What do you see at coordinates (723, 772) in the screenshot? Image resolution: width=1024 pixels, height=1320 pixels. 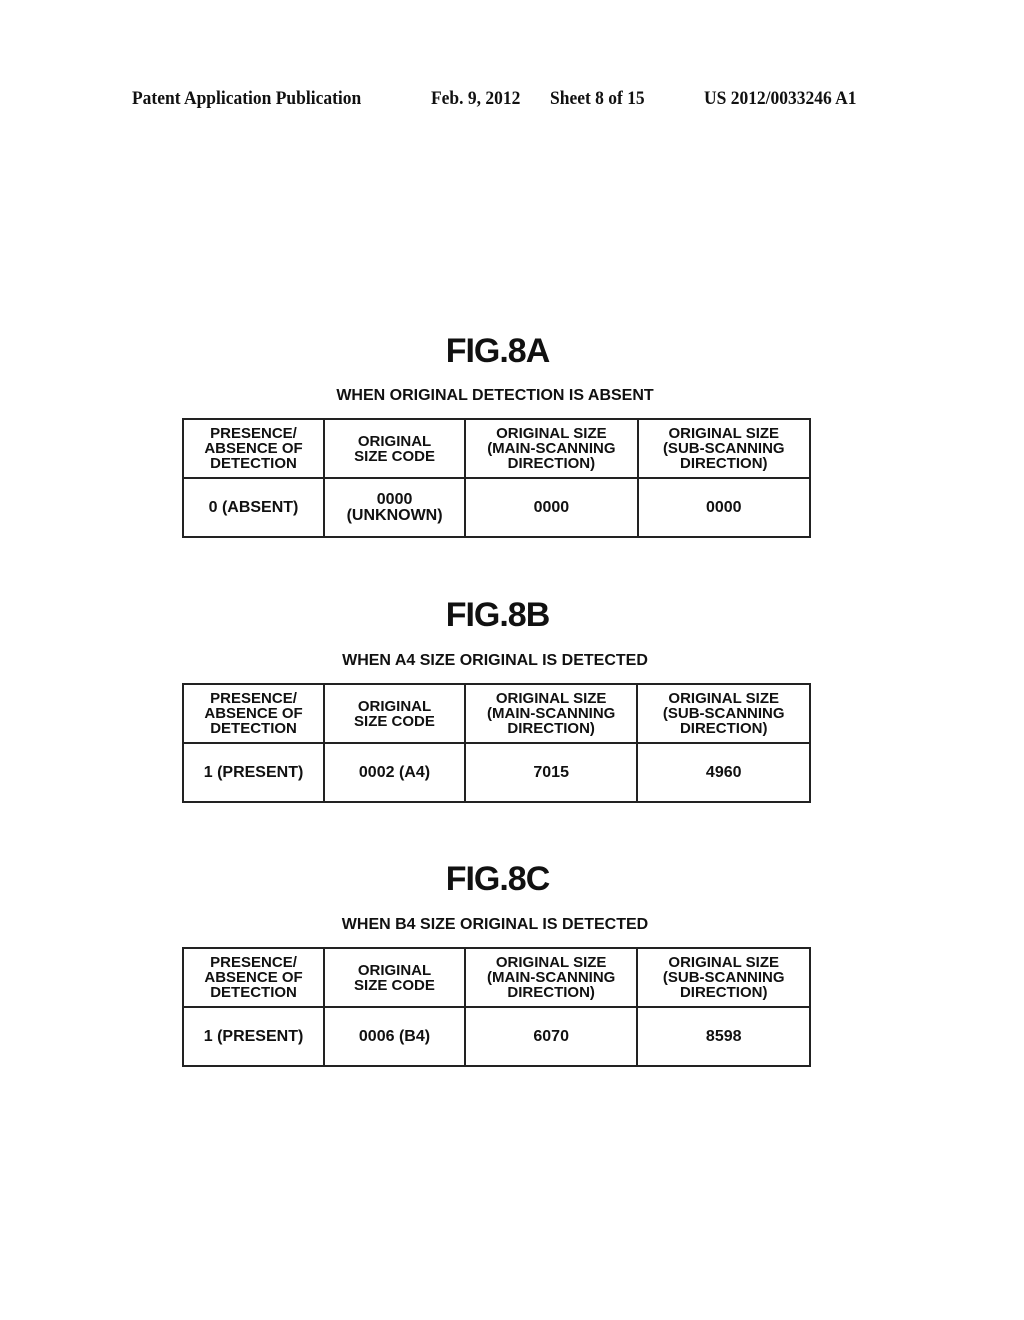 I see `cell-sub-scanning: 4960` at bounding box center [723, 772].